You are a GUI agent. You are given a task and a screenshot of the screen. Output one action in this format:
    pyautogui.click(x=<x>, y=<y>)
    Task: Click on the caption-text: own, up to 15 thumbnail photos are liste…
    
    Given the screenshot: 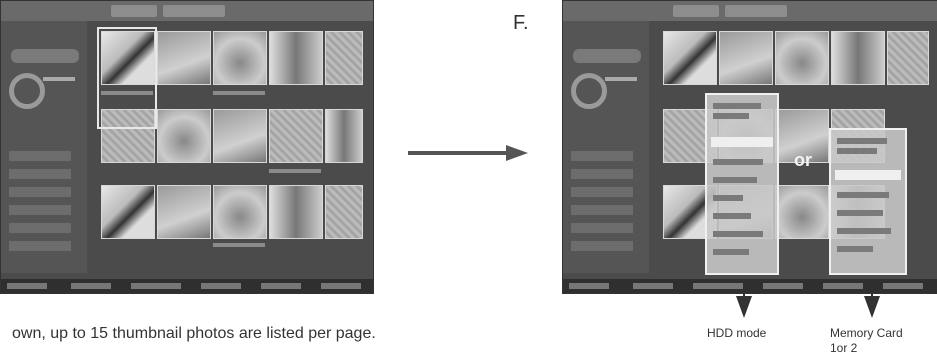 What is the action you would take?
    pyautogui.click(x=194, y=333)
    